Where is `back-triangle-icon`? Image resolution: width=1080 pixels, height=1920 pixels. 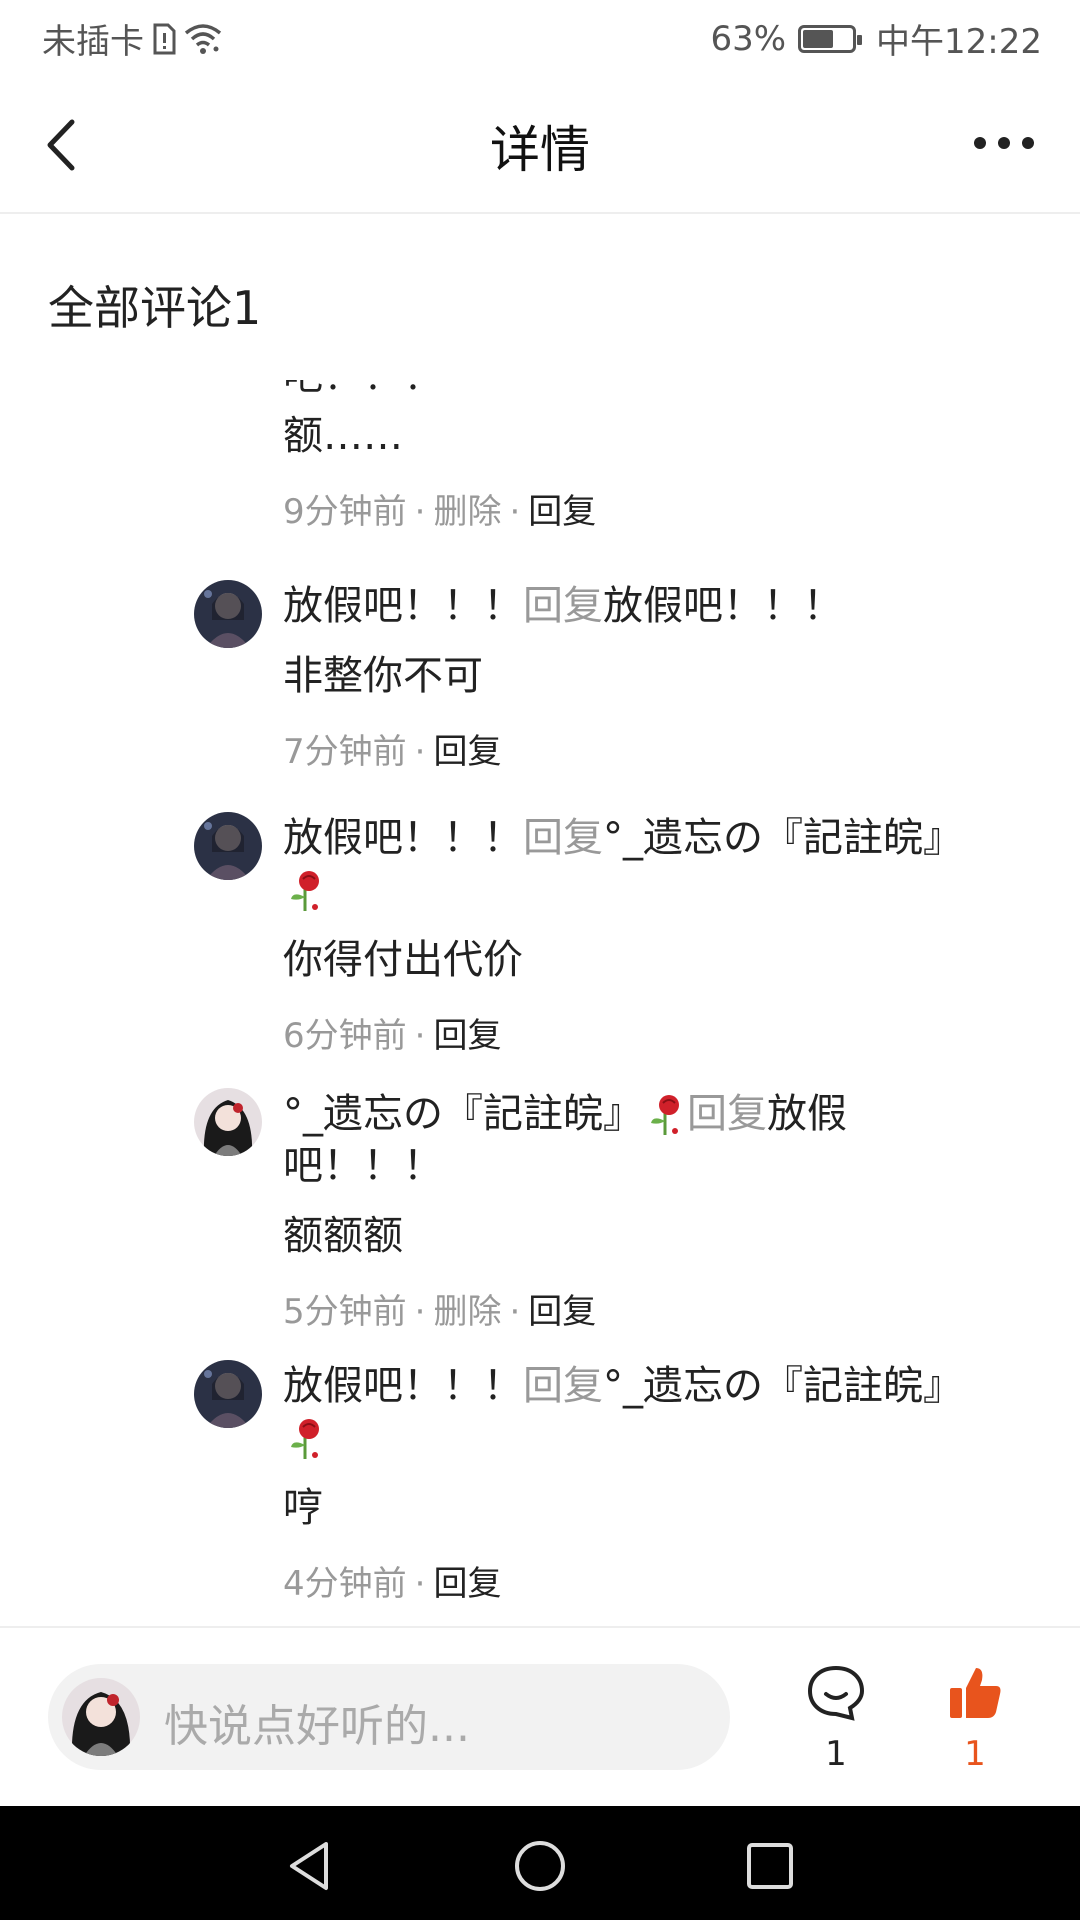 back-triangle-icon is located at coordinates (310, 1866).